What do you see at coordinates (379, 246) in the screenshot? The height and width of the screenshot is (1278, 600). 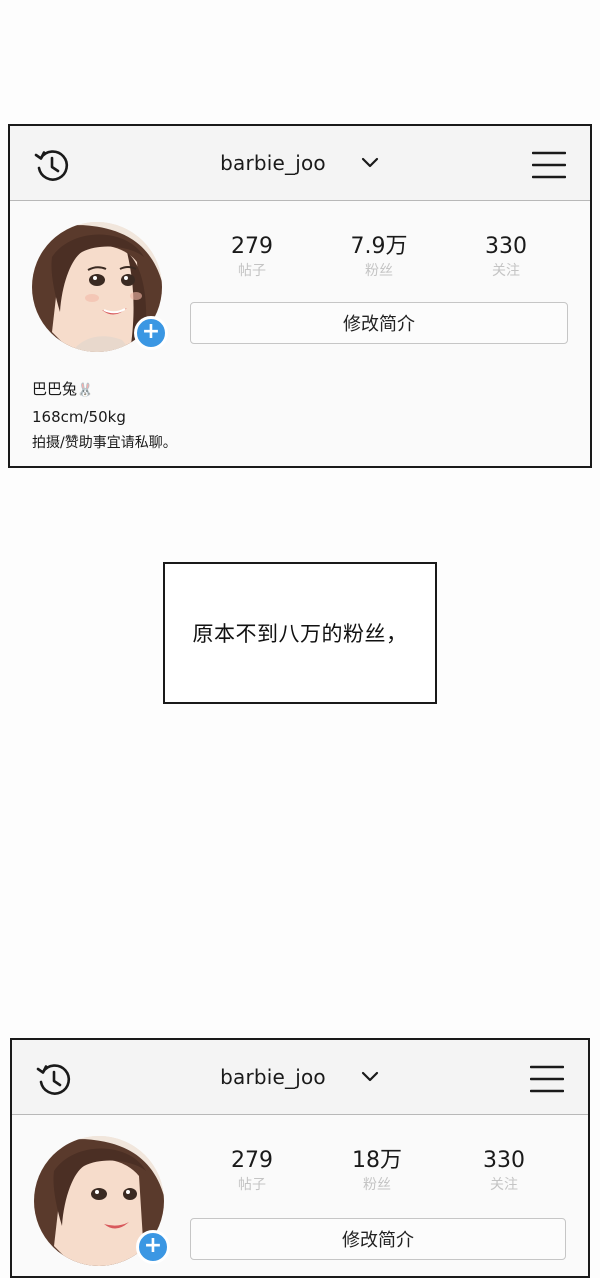 I see `stat-value: 7.9万` at bounding box center [379, 246].